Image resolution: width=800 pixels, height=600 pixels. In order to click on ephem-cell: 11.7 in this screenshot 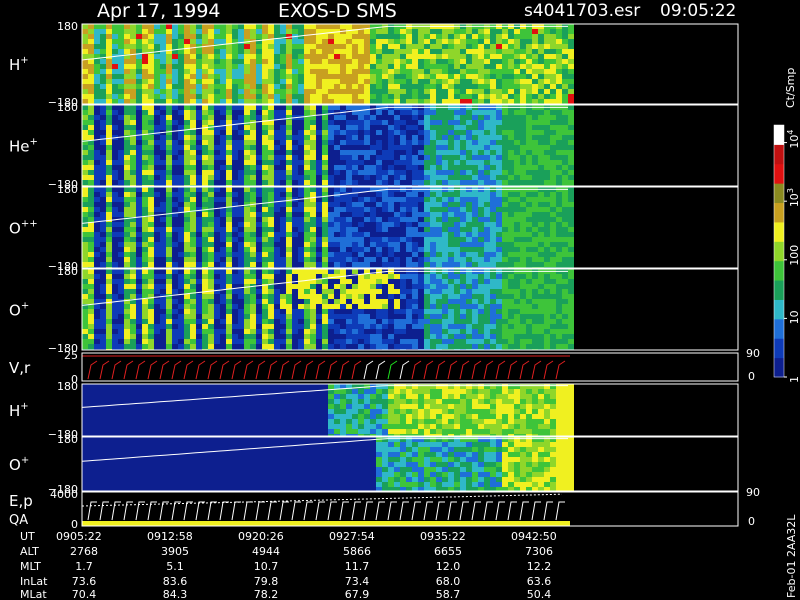, I will do `click(357, 566)`.